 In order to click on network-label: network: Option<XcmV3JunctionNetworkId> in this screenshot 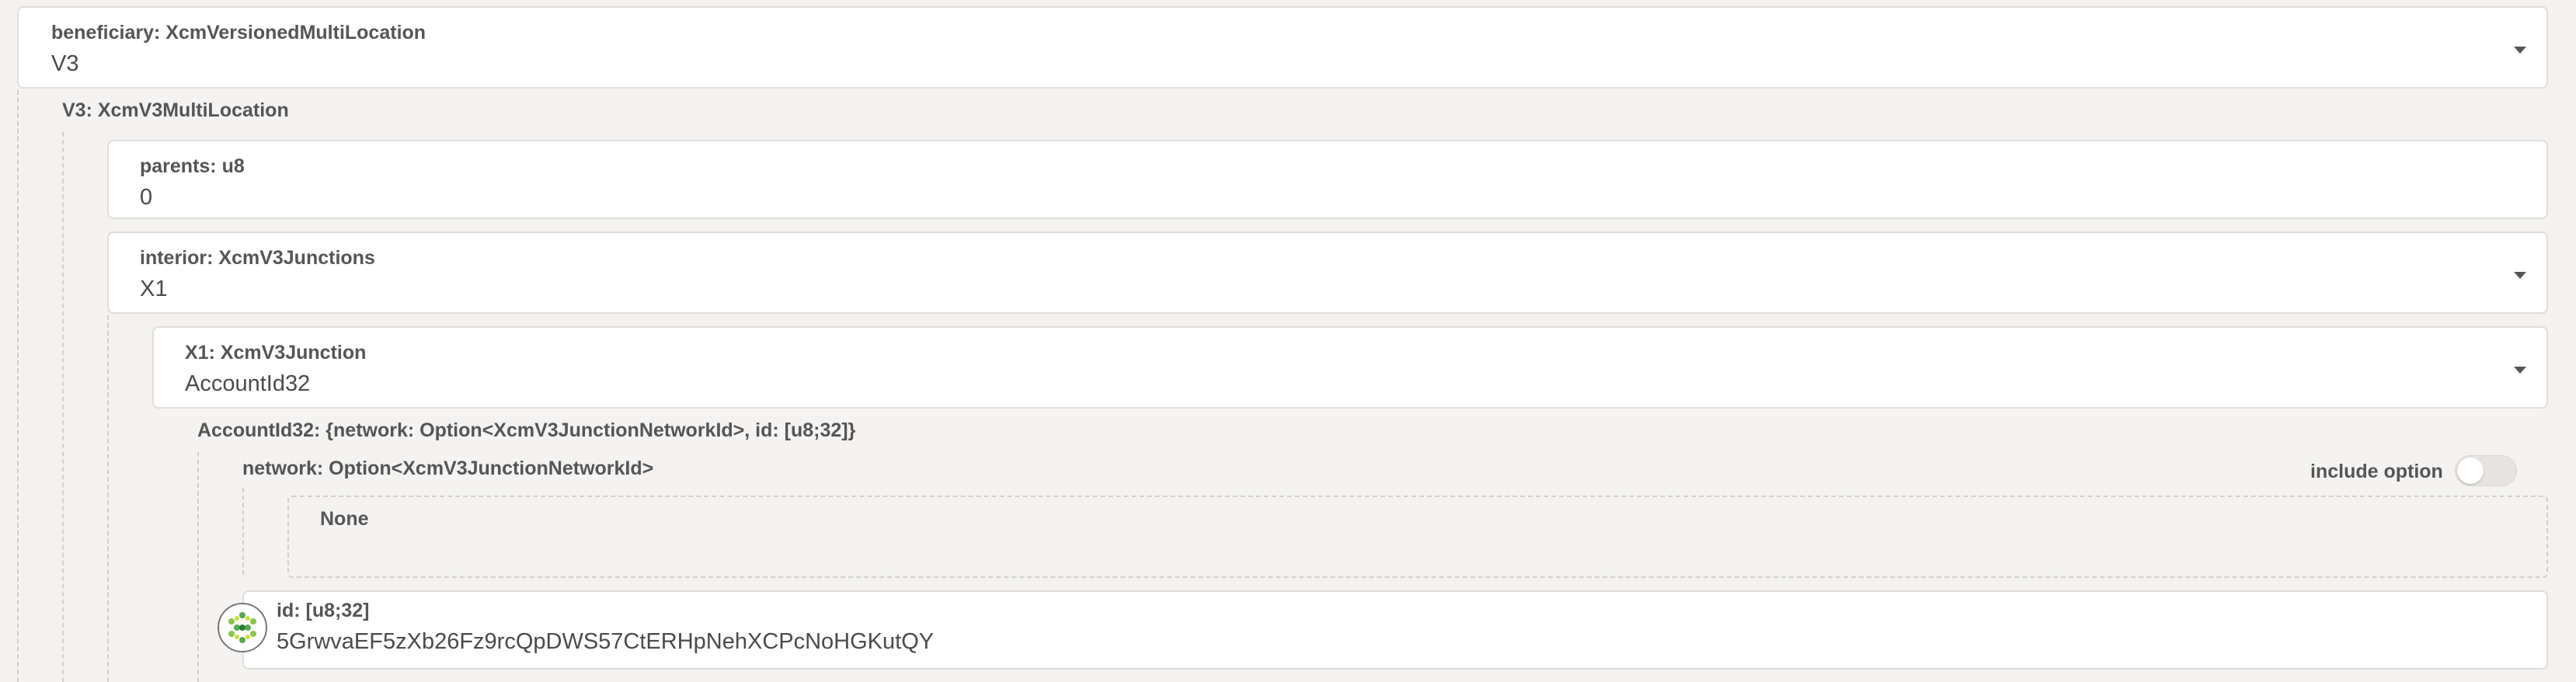, I will do `click(448, 468)`.